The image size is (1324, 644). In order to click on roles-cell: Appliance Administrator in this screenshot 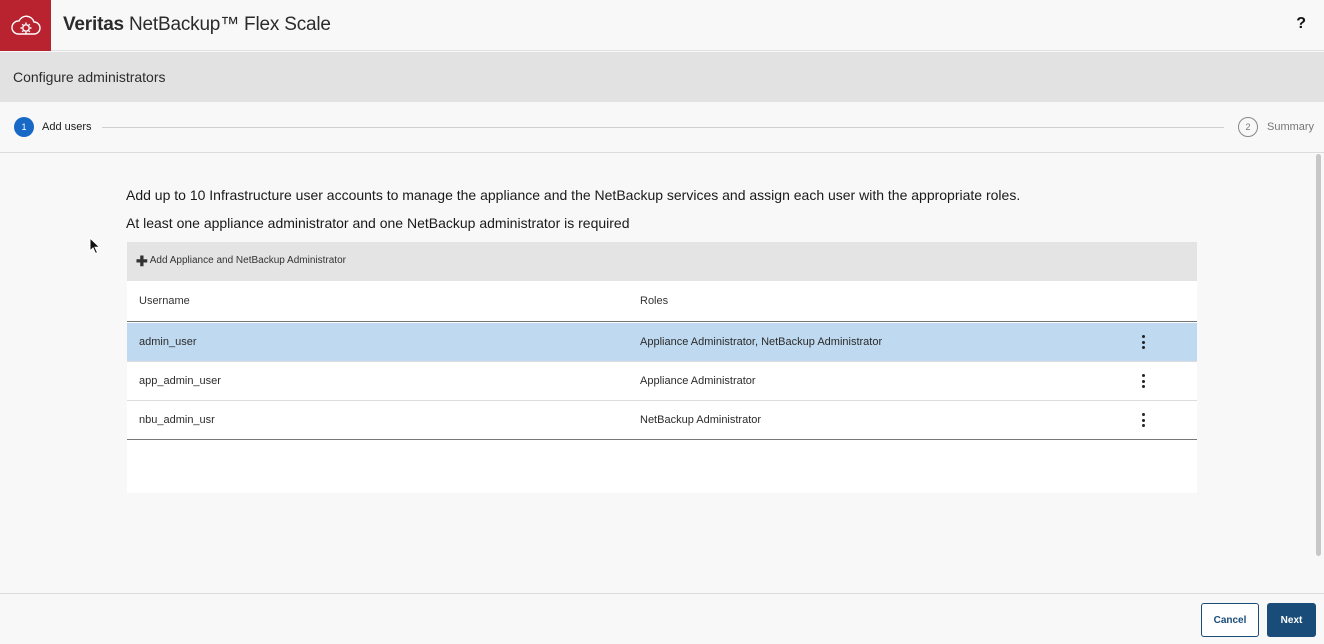, I will do `click(698, 381)`.